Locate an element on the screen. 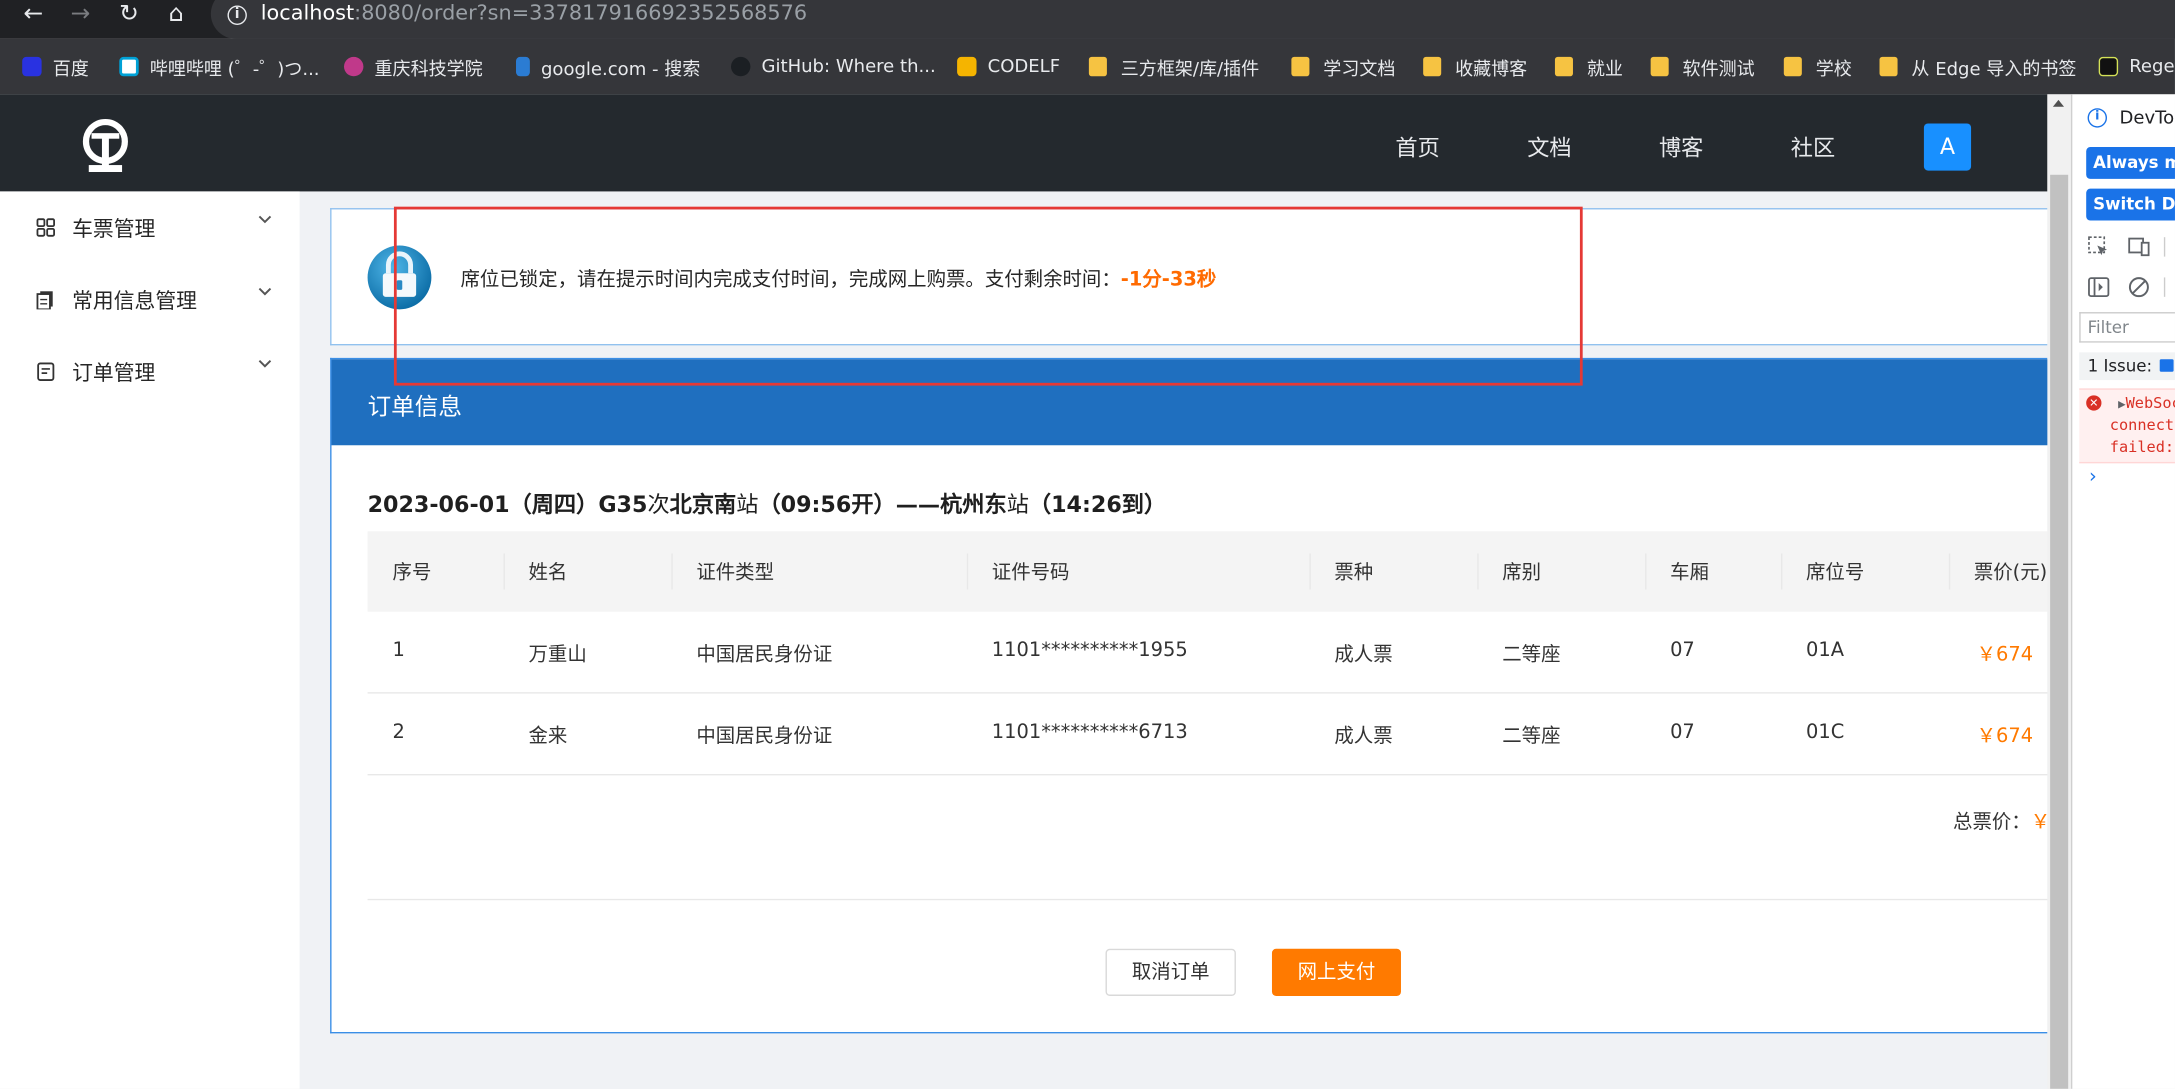 This screenshot has width=2175, height=1089. total-price-label: 总票价： is located at coordinates (1992, 822).